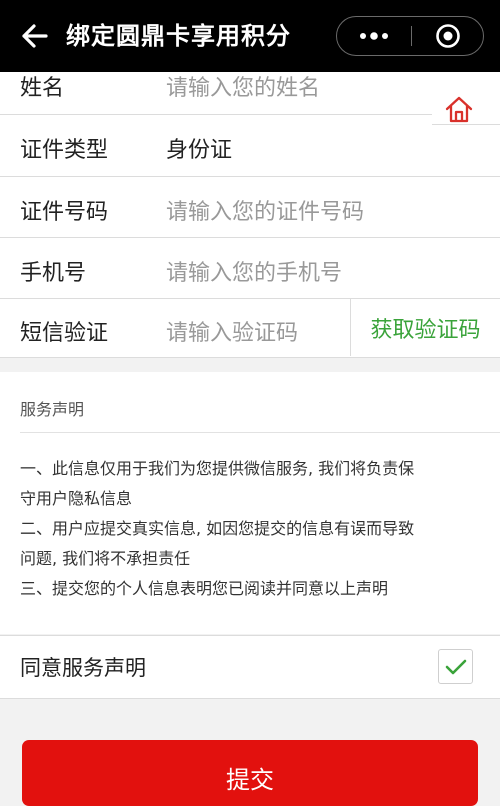 Image resolution: width=500 pixels, height=806 pixels. I want to click on phone-input: 请输入您的手机号, so click(254, 271).